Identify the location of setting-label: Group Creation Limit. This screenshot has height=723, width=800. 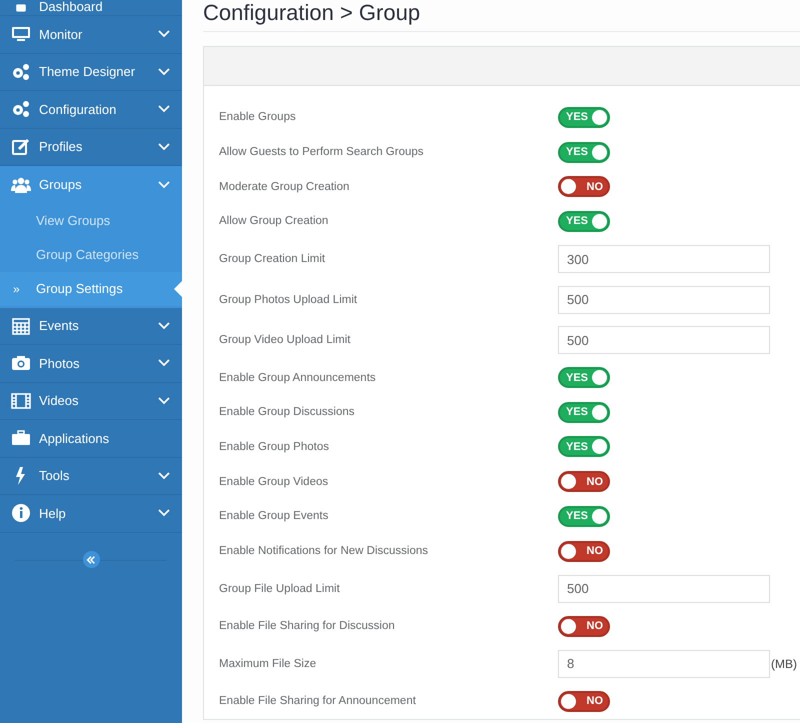
(272, 259).